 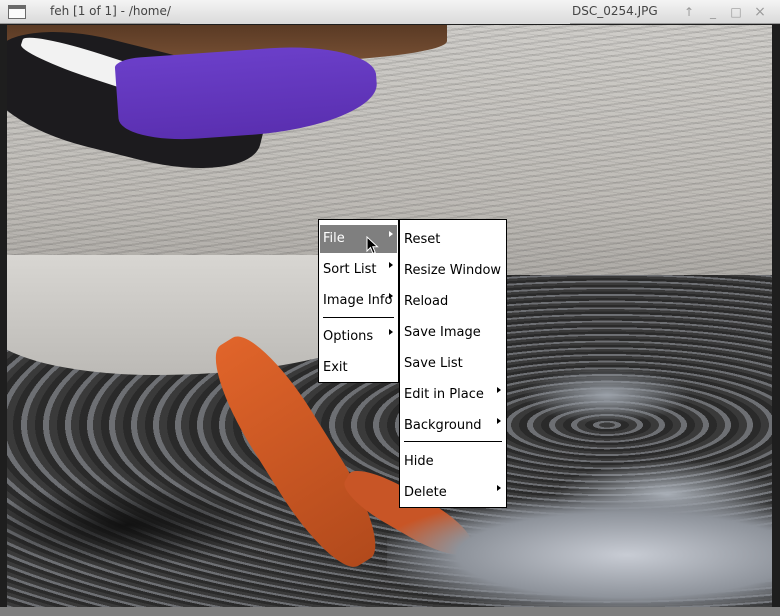 I want to click on title-gap, so click(x=375, y=12).